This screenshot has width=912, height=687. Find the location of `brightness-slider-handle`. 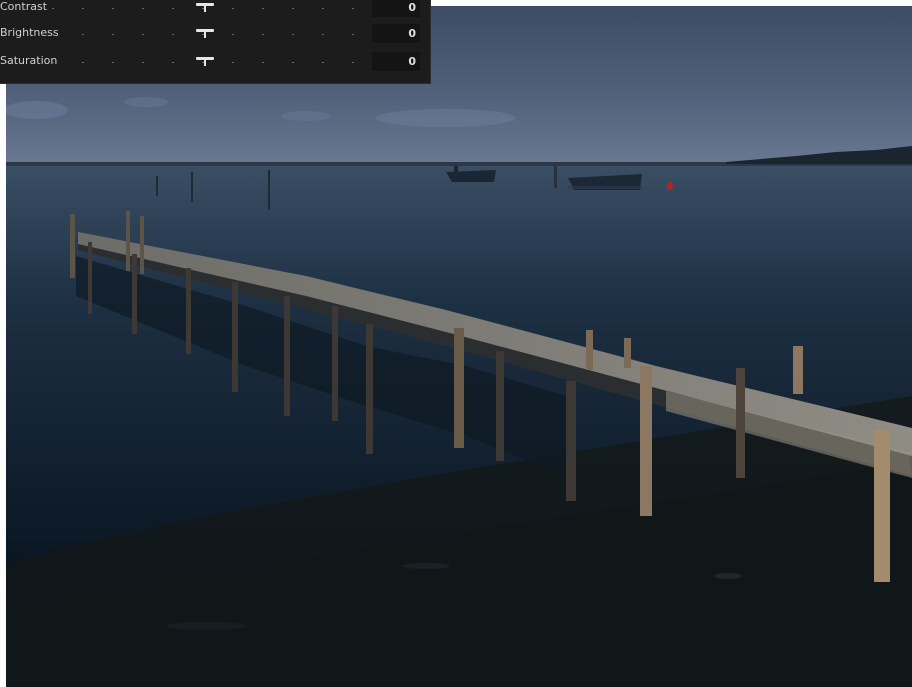

brightness-slider-handle is located at coordinates (205, 33).